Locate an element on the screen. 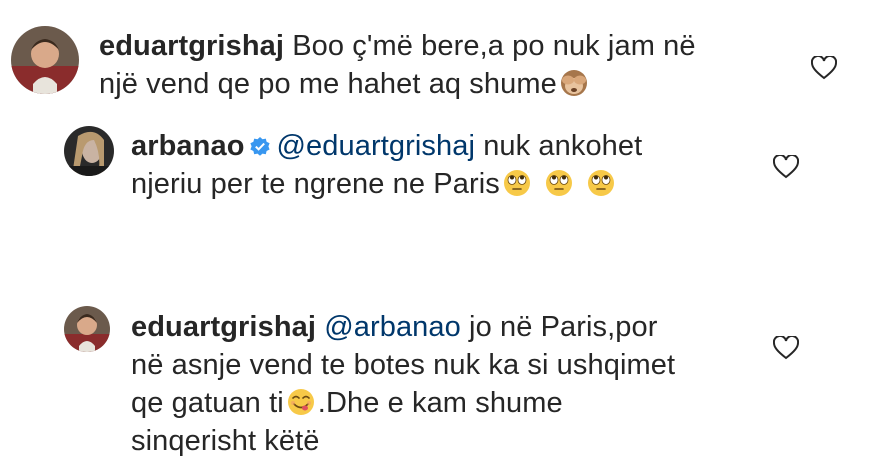 The width and height of the screenshot is (885, 460). comment-line: qe gatuan ti is located at coordinates (207, 403).